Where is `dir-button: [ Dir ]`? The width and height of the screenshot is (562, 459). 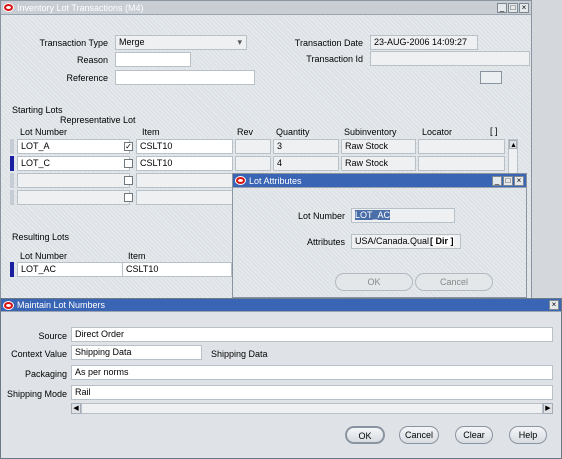
dir-button: [ Dir ] is located at coordinates (442, 241).